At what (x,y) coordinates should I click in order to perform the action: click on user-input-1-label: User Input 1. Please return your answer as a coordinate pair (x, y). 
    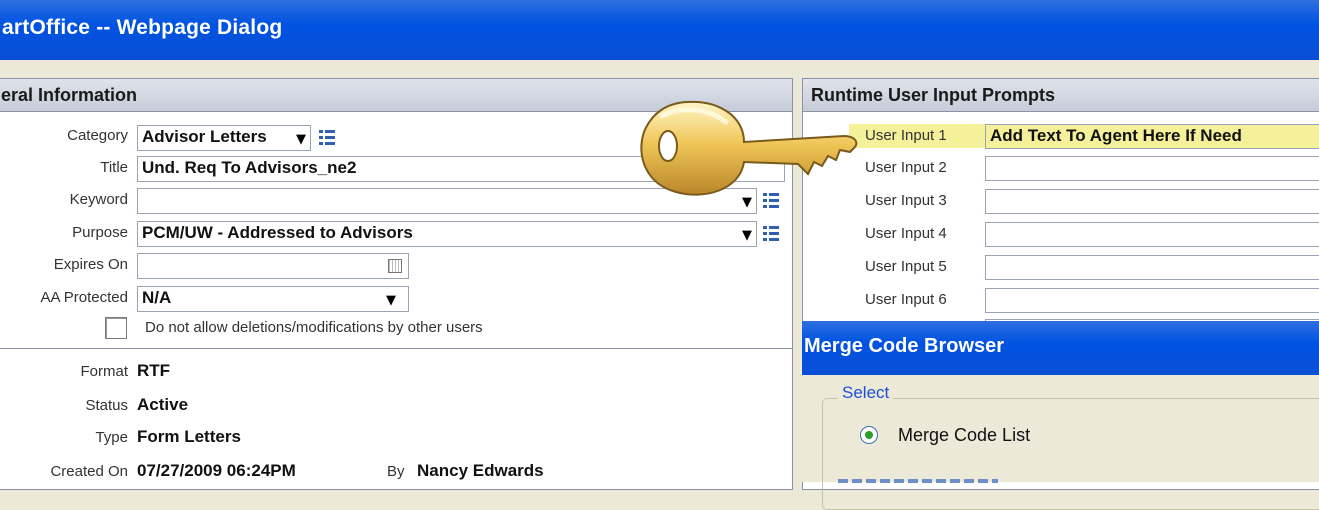
    Looking at the image, I should click on (906, 135).